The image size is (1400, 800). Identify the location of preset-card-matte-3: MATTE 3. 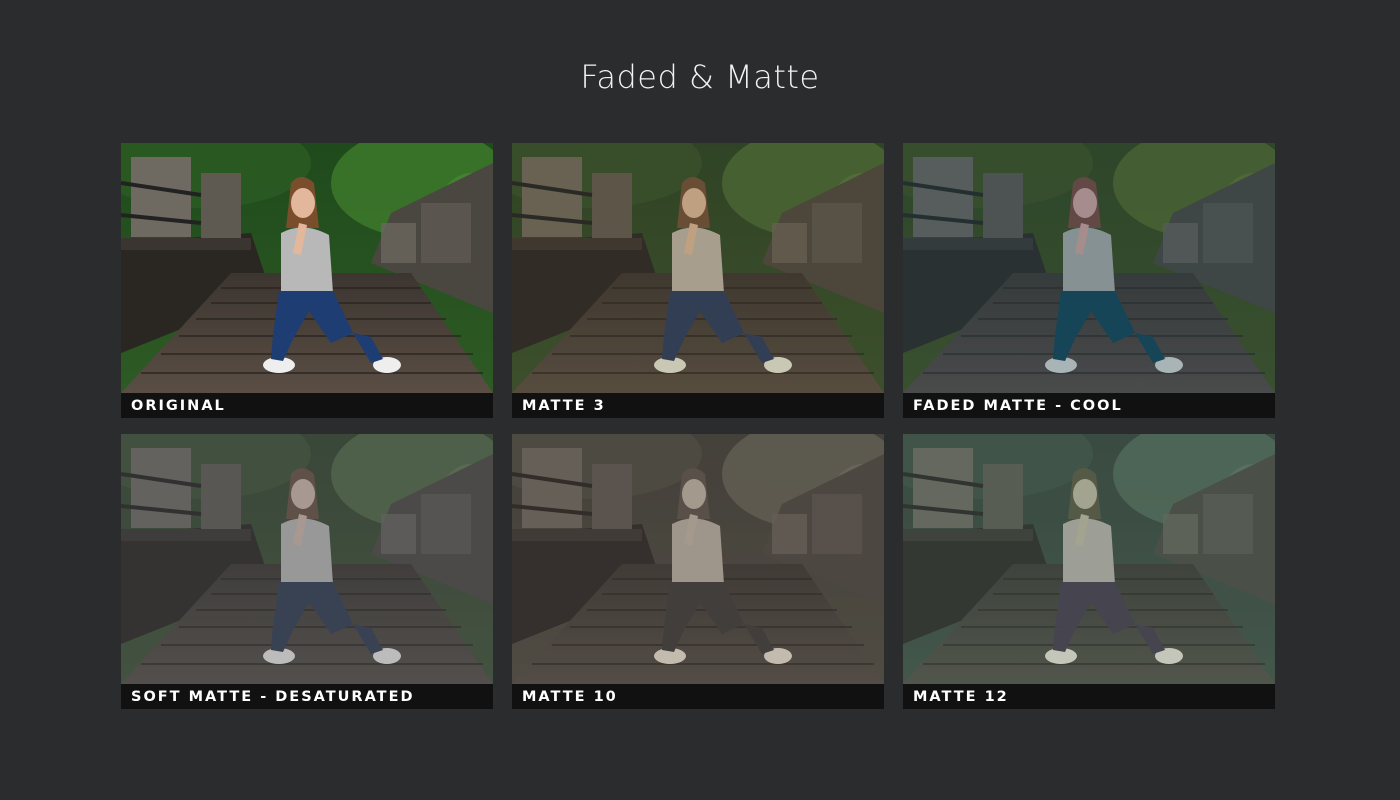
(698, 280).